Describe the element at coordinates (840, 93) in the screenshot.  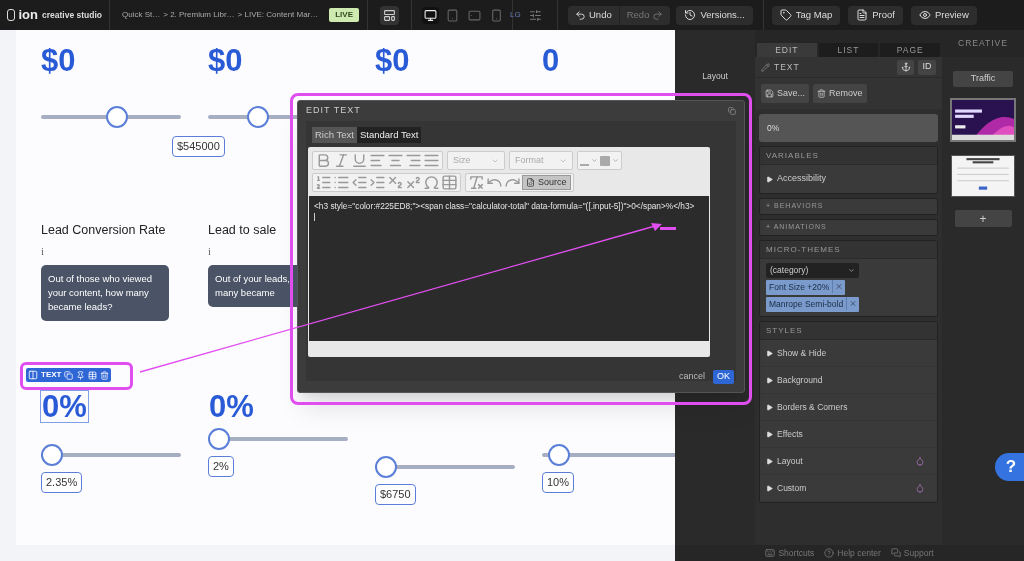
I see `remove-button: Remove` at that location.